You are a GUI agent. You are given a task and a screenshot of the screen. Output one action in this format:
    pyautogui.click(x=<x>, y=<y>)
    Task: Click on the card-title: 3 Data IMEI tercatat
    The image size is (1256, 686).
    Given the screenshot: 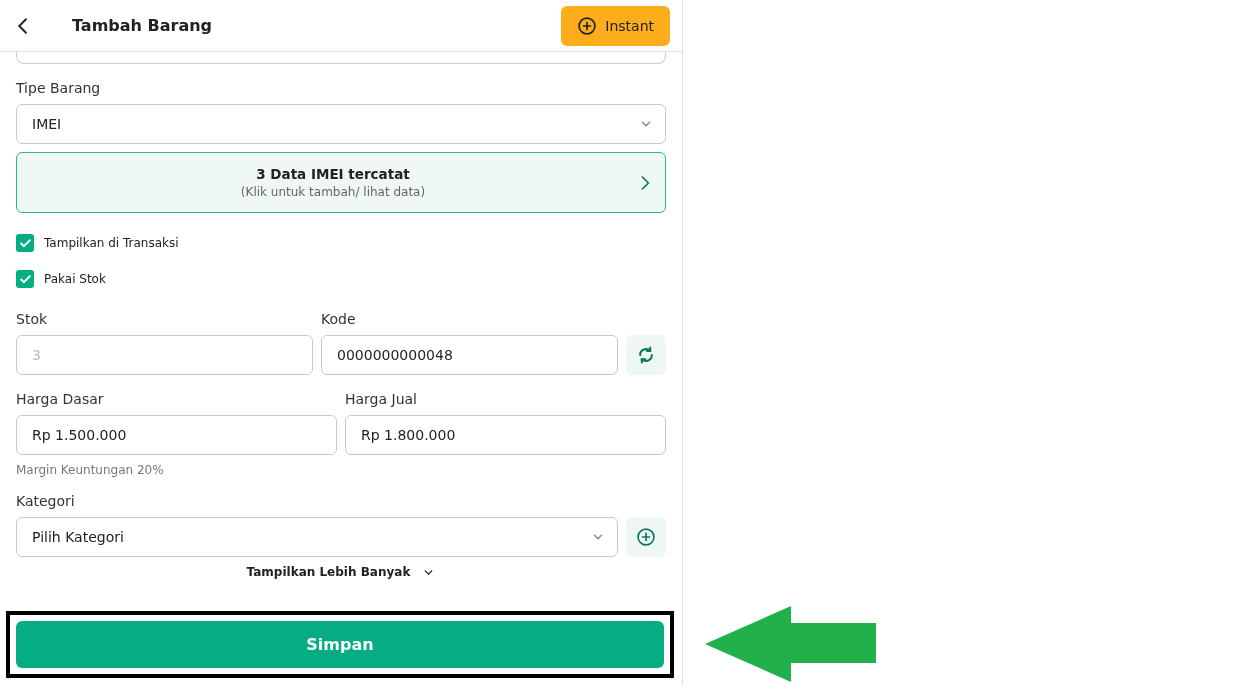 What is the action you would take?
    pyautogui.click(x=333, y=174)
    